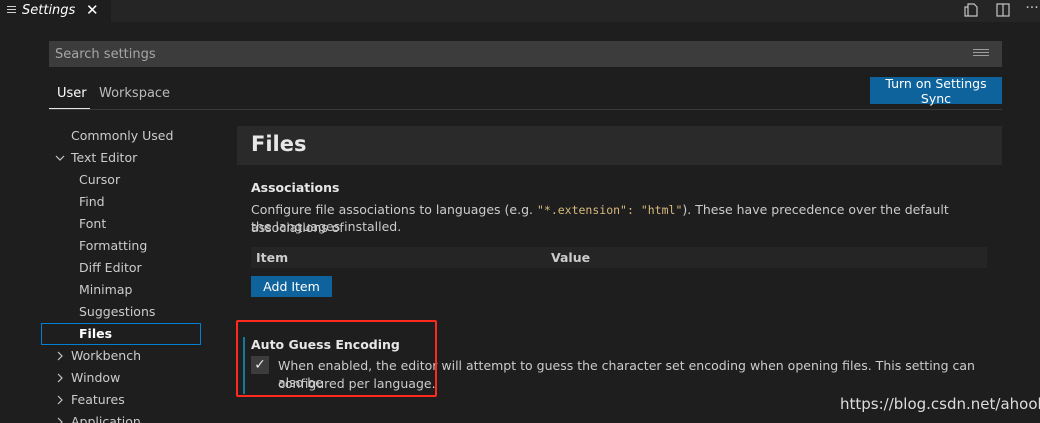  Describe the element at coordinates (105, 290) in the screenshot. I see `toc-item-minimap: Minimap` at that location.